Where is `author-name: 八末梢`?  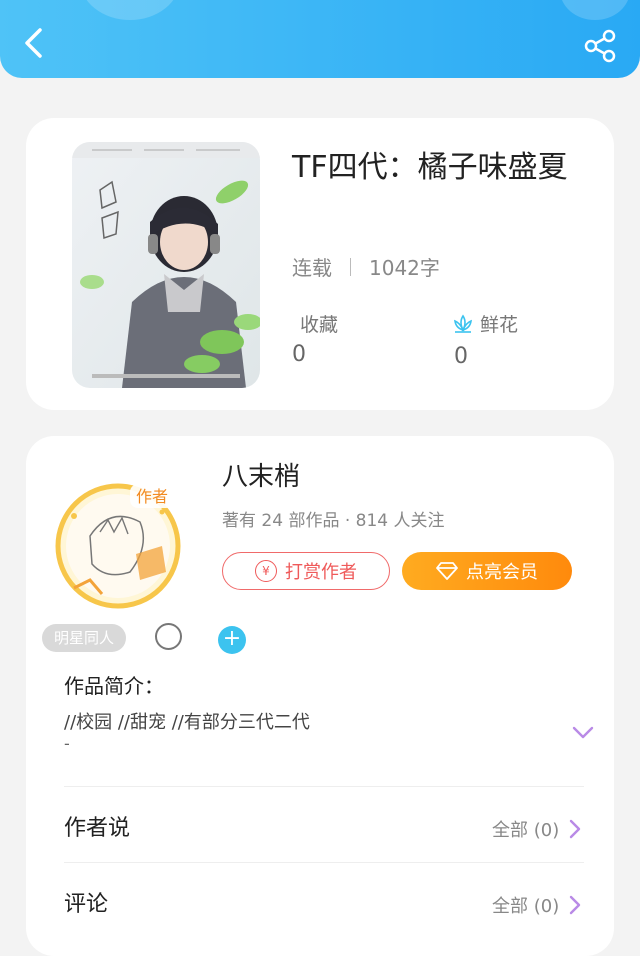 author-name: 八末梢 is located at coordinates (261, 474).